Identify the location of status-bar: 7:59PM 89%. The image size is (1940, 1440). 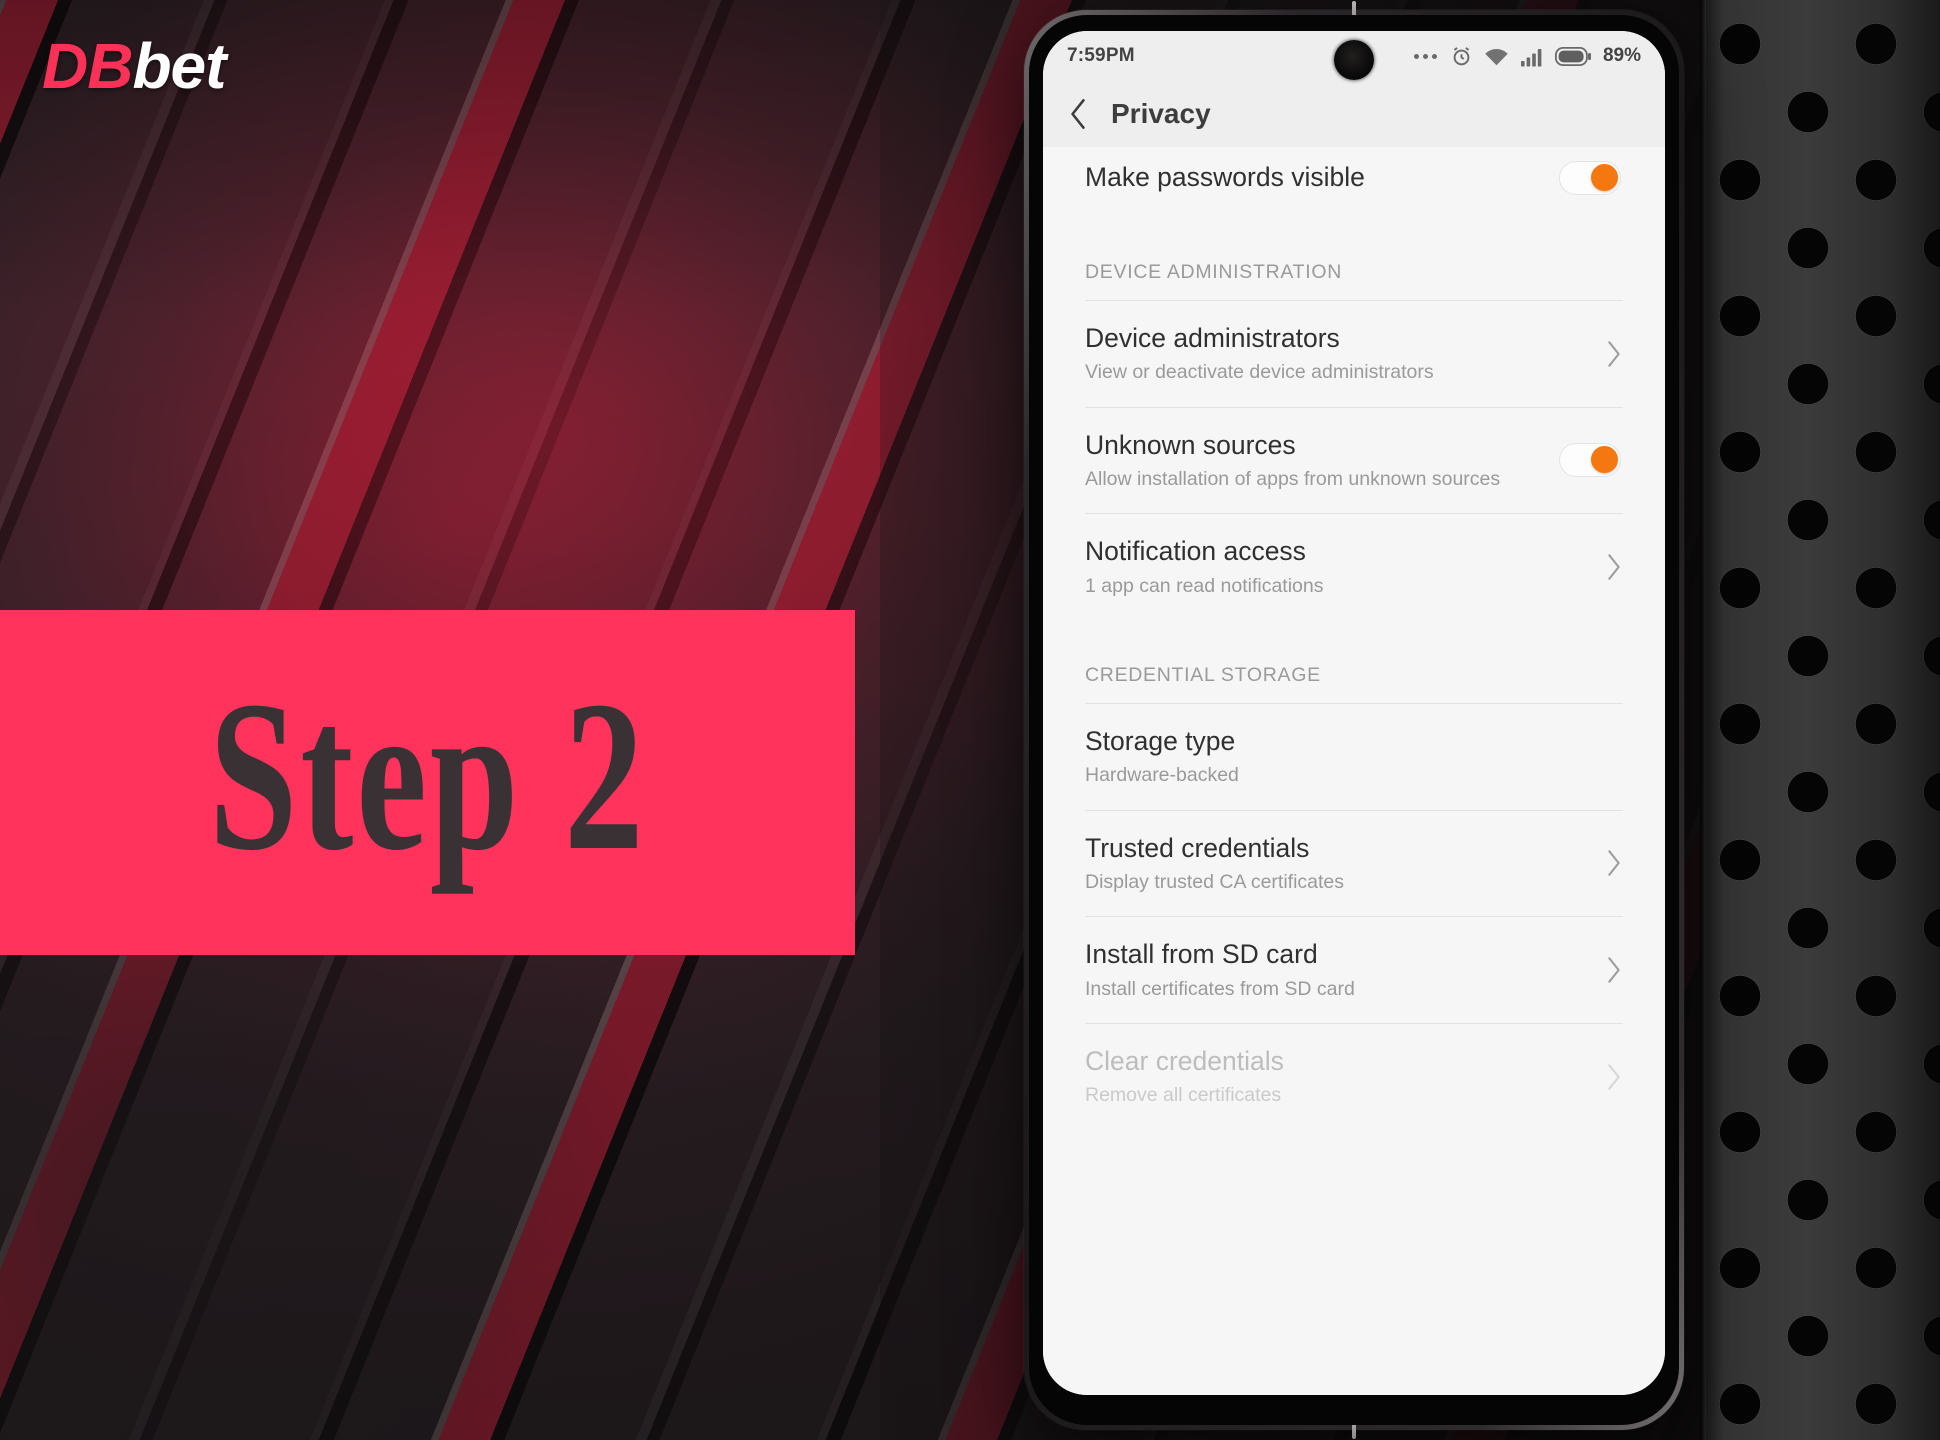
(1354, 56).